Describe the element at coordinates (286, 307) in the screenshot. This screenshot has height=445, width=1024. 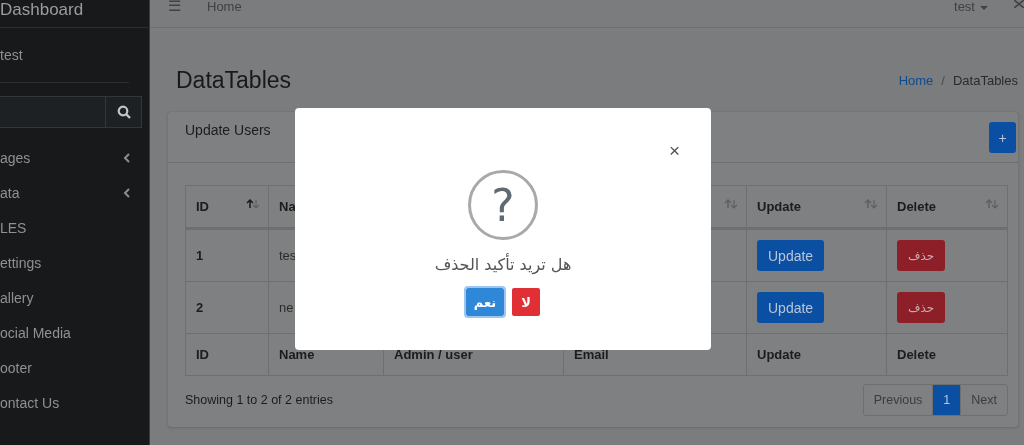
I see `table-cell: ne` at that location.